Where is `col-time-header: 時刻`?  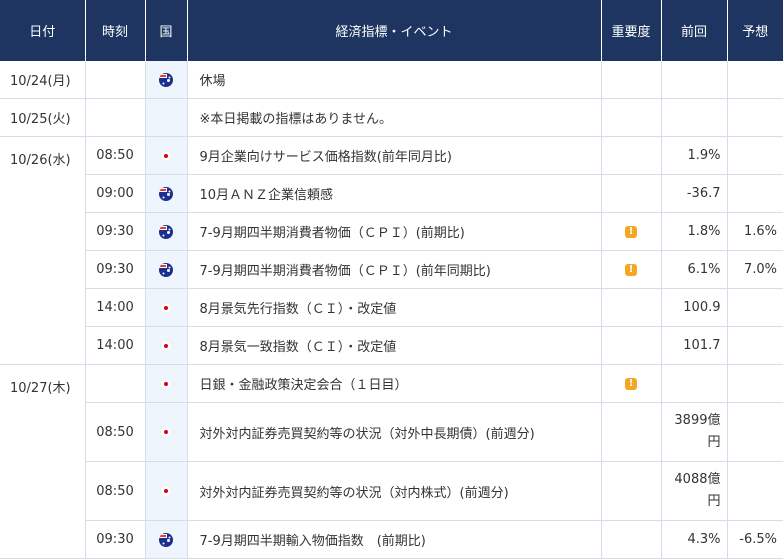
col-time-header: 時刻 is located at coordinates (115, 30).